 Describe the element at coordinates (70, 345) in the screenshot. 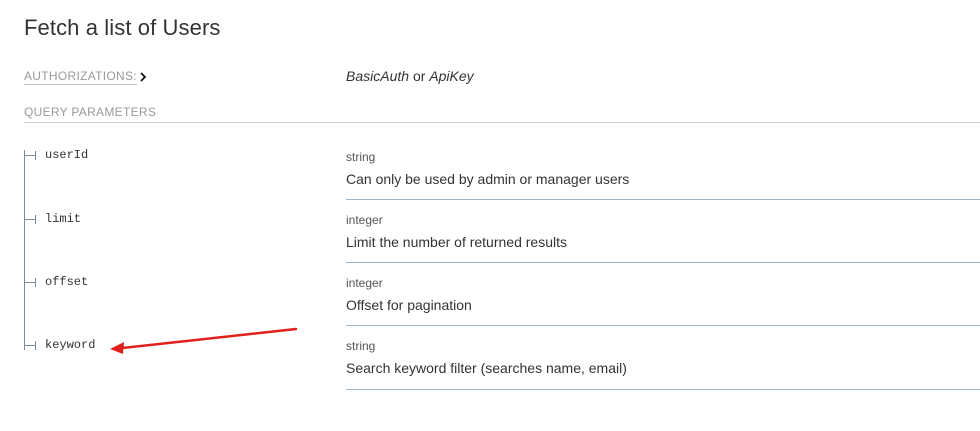

I see `param-name-keyword: keyword` at that location.